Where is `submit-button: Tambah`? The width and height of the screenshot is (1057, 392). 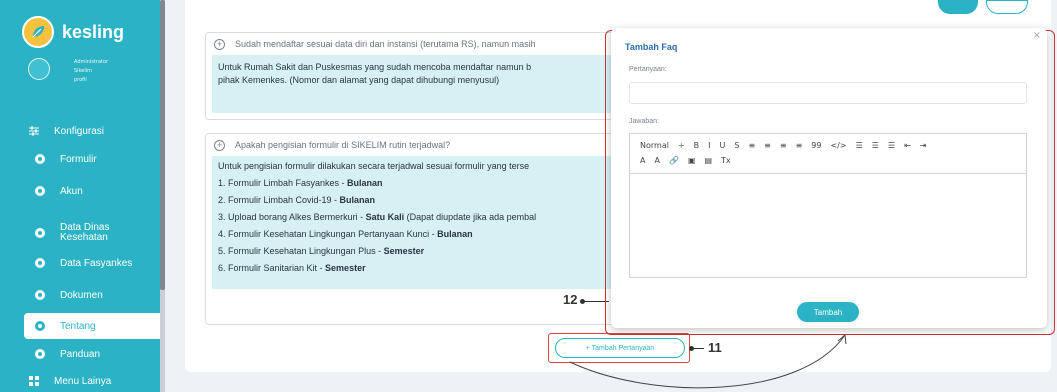 submit-button: Tambah is located at coordinates (828, 312).